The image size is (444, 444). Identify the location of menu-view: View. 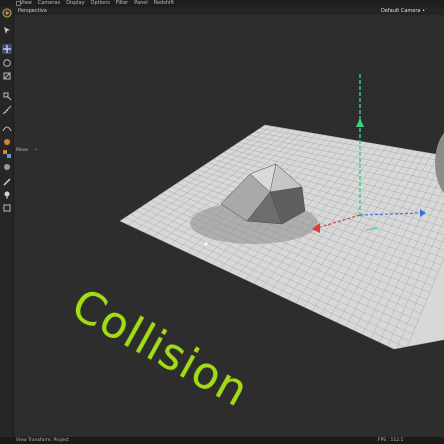
(26, 3).